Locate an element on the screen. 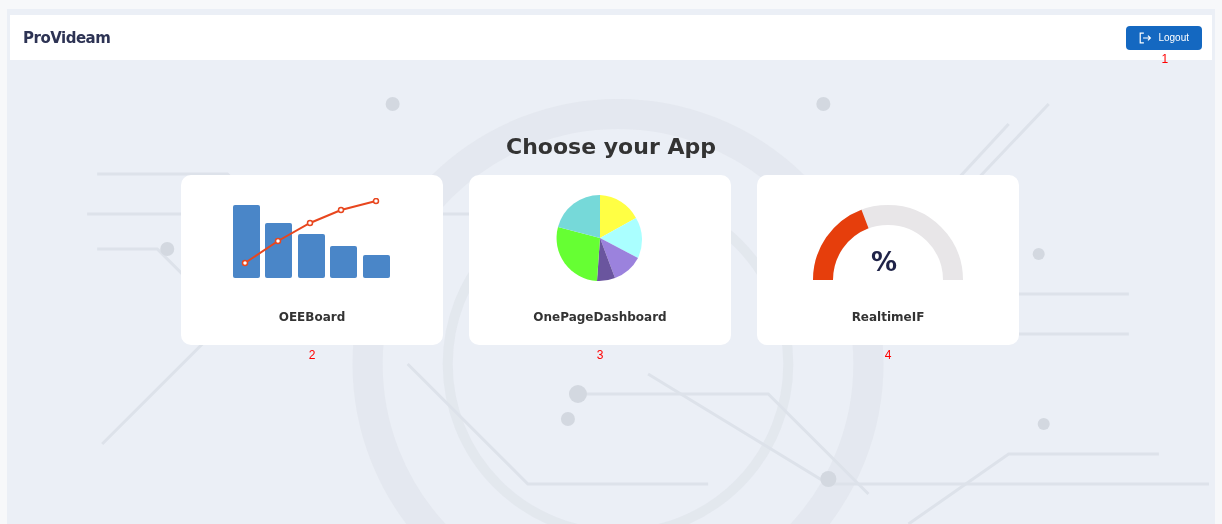 The image size is (1222, 524). annotation-number: 3 is located at coordinates (600, 355).